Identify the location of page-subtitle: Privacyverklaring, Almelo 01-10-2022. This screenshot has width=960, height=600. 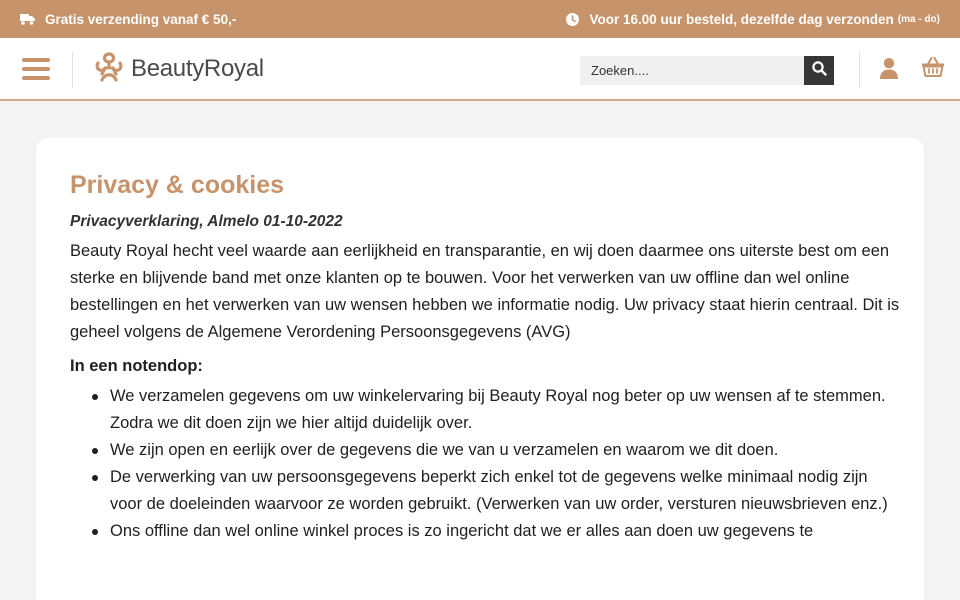
(206, 221).